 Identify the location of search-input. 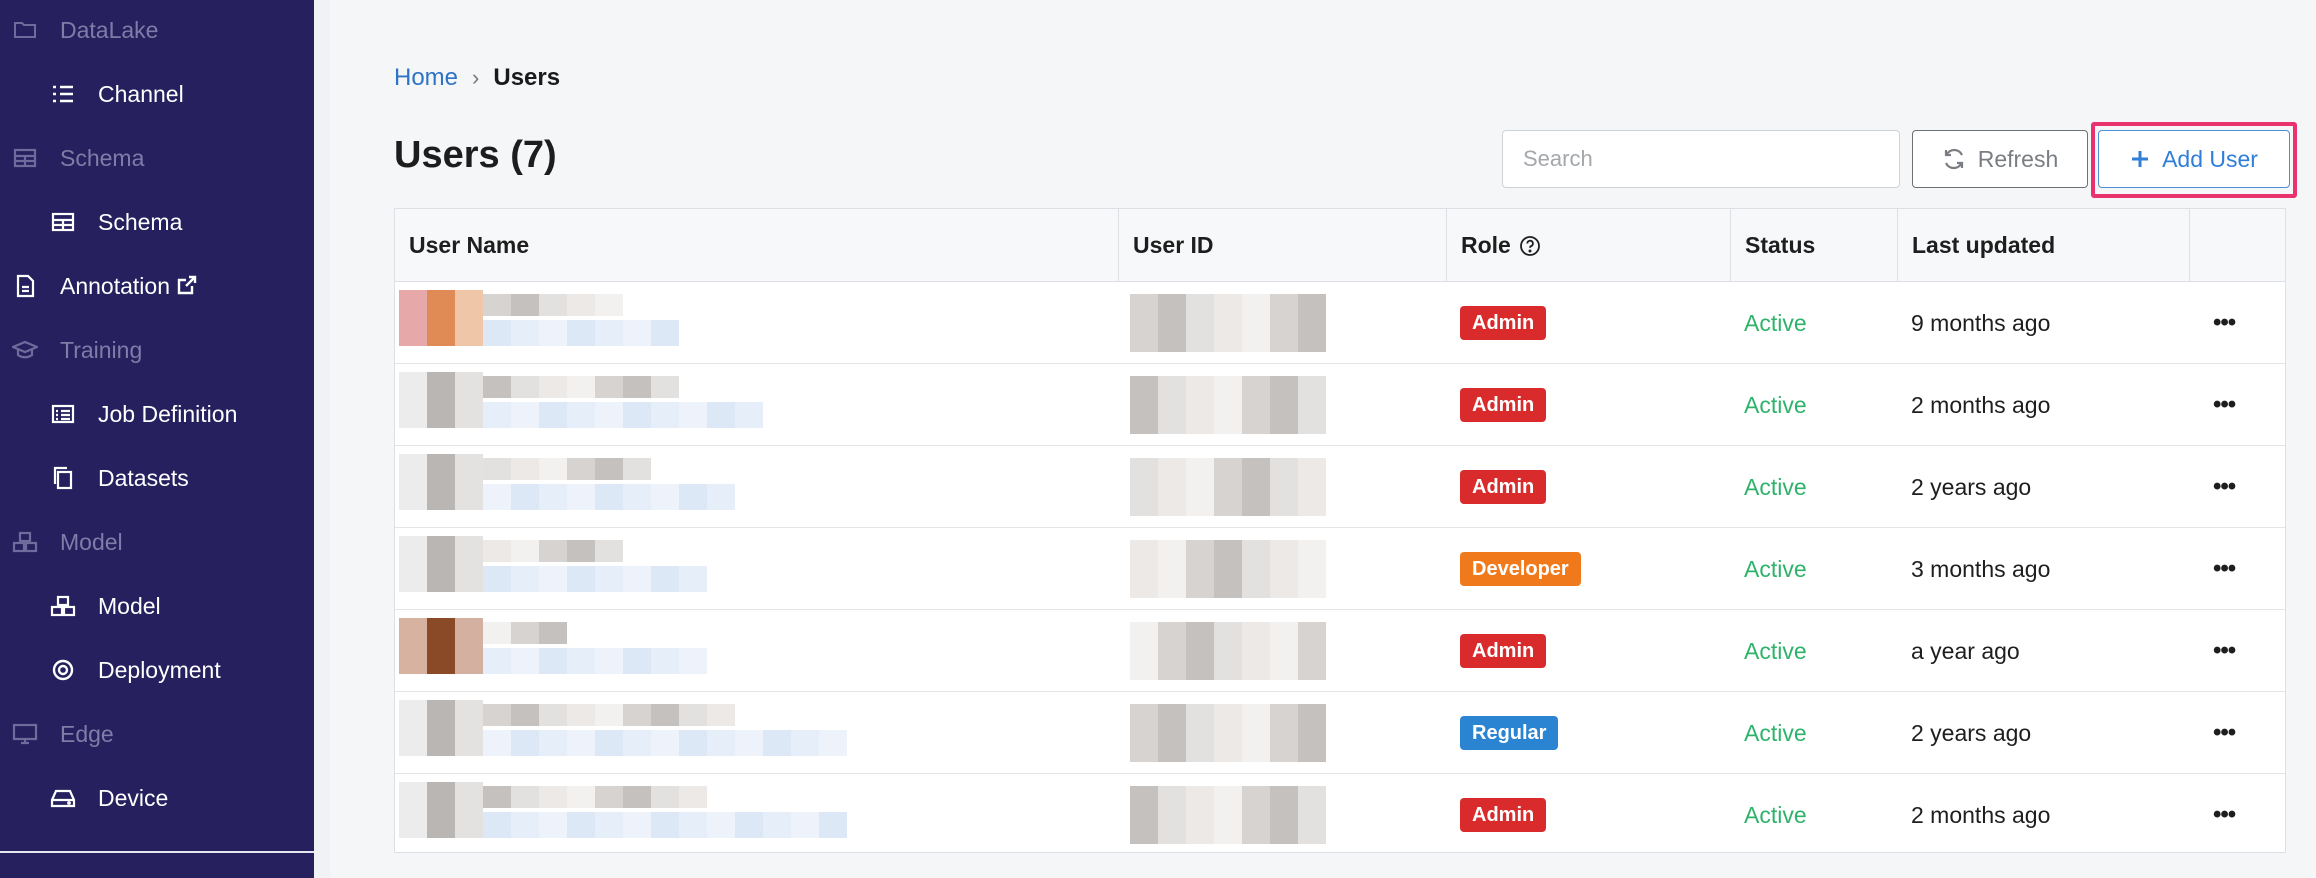
(1701, 159).